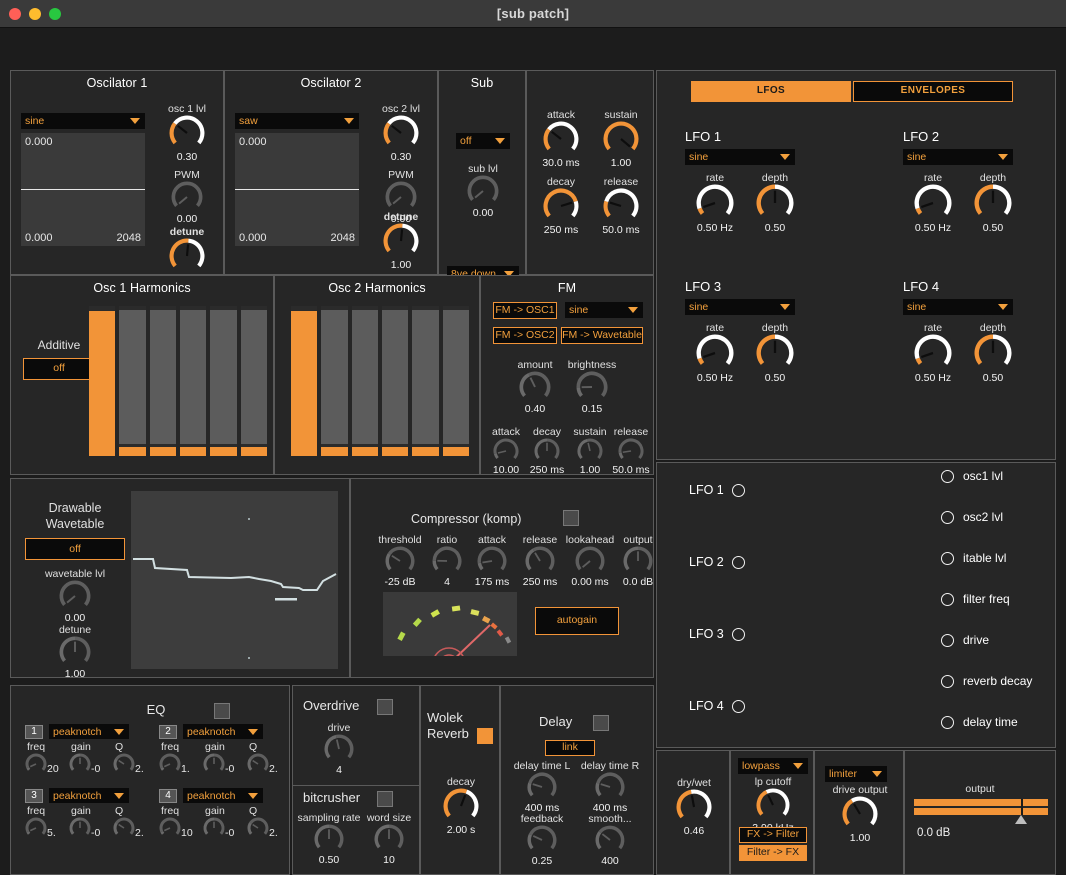 This screenshot has height=875, width=1066. Describe the element at coordinates (506, 451) in the screenshot. I see `fm-attack-knob` at that location.